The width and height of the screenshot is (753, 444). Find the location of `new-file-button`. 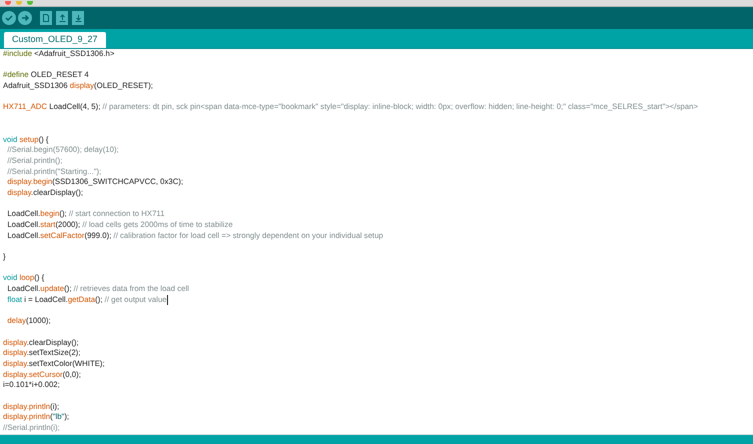

new-file-button is located at coordinates (46, 18).